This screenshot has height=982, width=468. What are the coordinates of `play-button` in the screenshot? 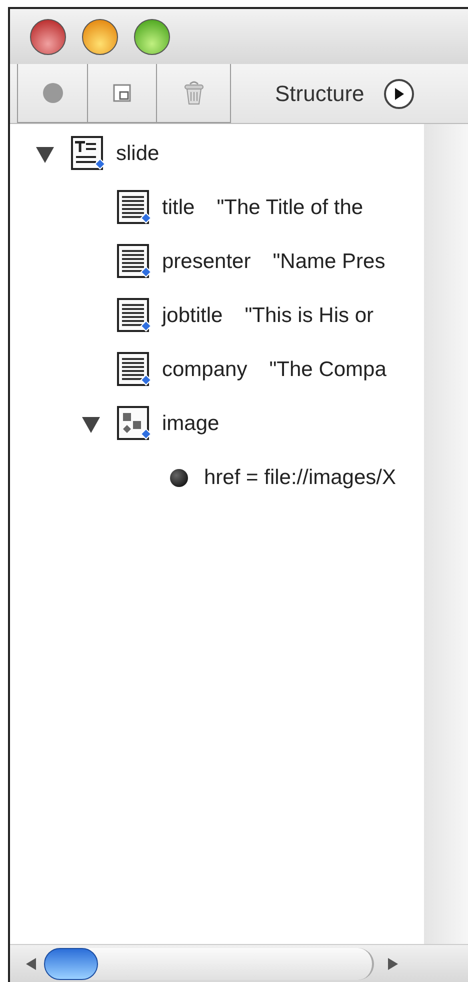 It's located at (399, 93).